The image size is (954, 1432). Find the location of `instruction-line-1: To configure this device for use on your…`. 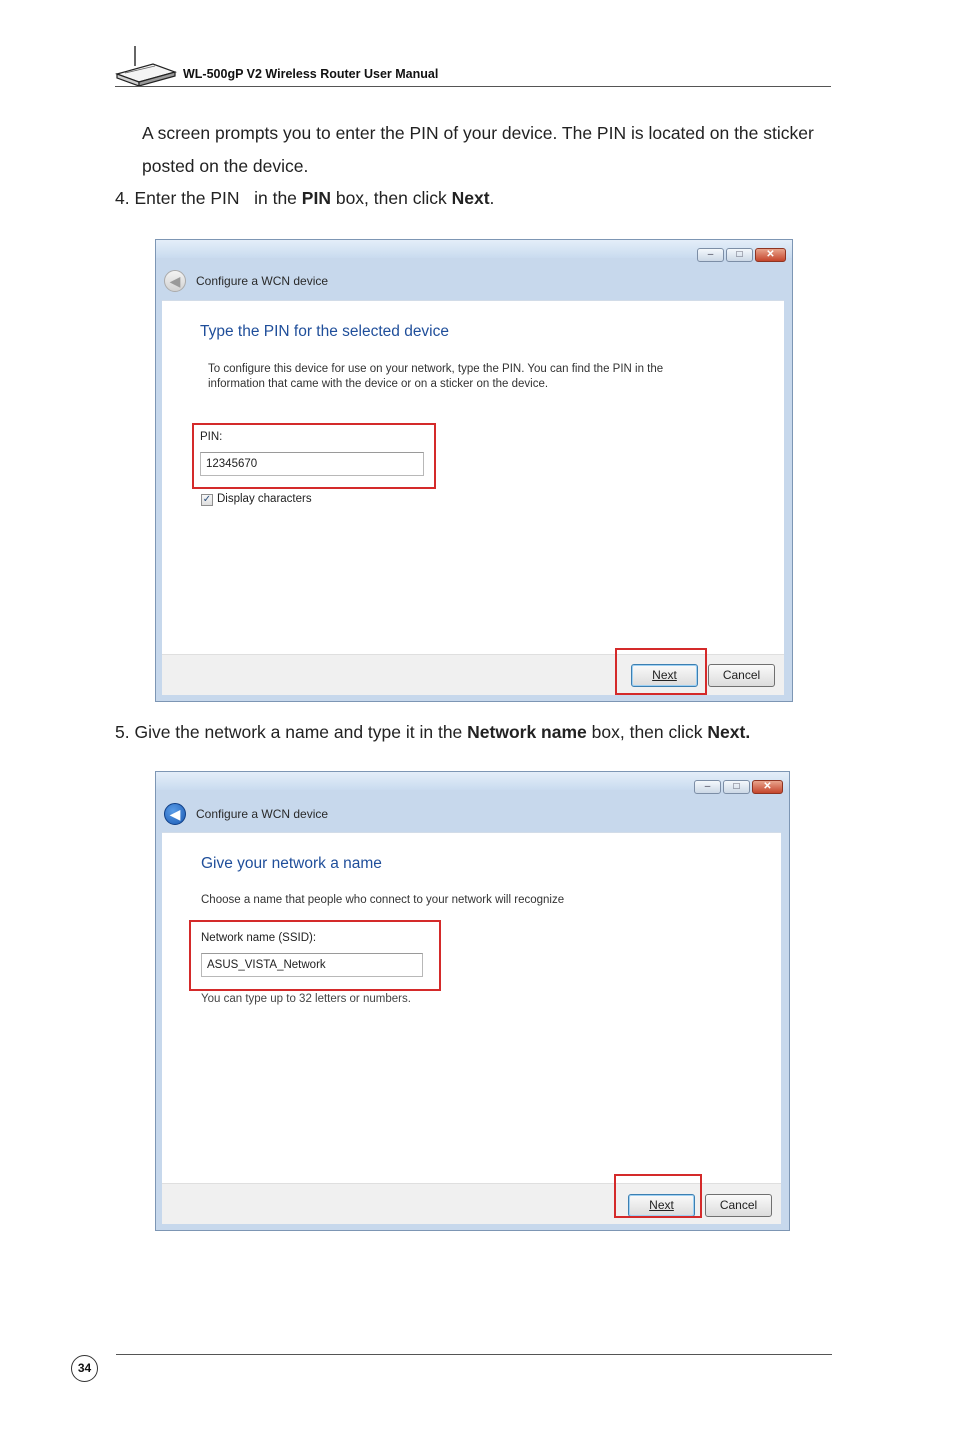

instruction-line-1: To configure this device for use on your… is located at coordinates (436, 369).